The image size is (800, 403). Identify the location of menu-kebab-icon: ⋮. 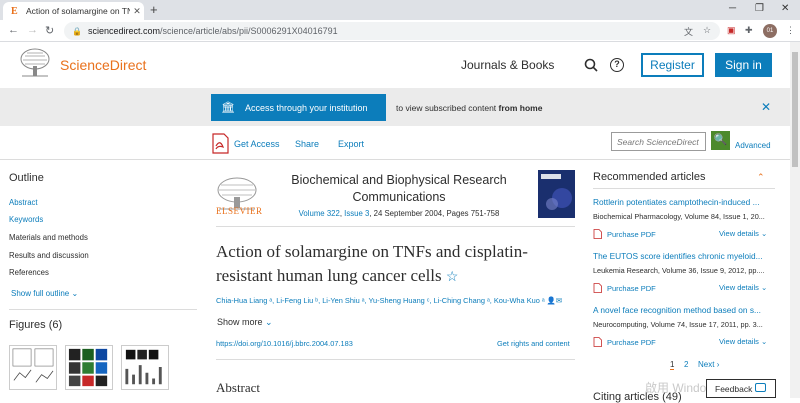
(790, 30).